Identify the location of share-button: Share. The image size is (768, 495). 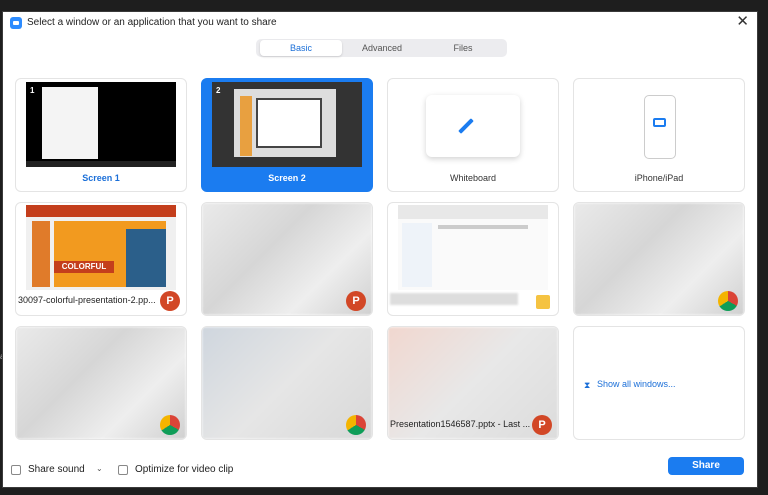
(706, 466).